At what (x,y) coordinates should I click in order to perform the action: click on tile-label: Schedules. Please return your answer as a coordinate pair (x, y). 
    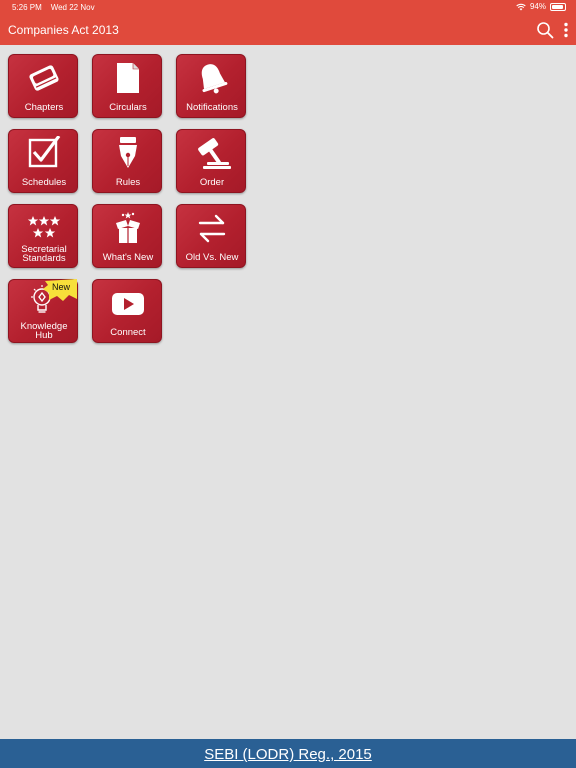
    Looking at the image, I should click on (44, 182).